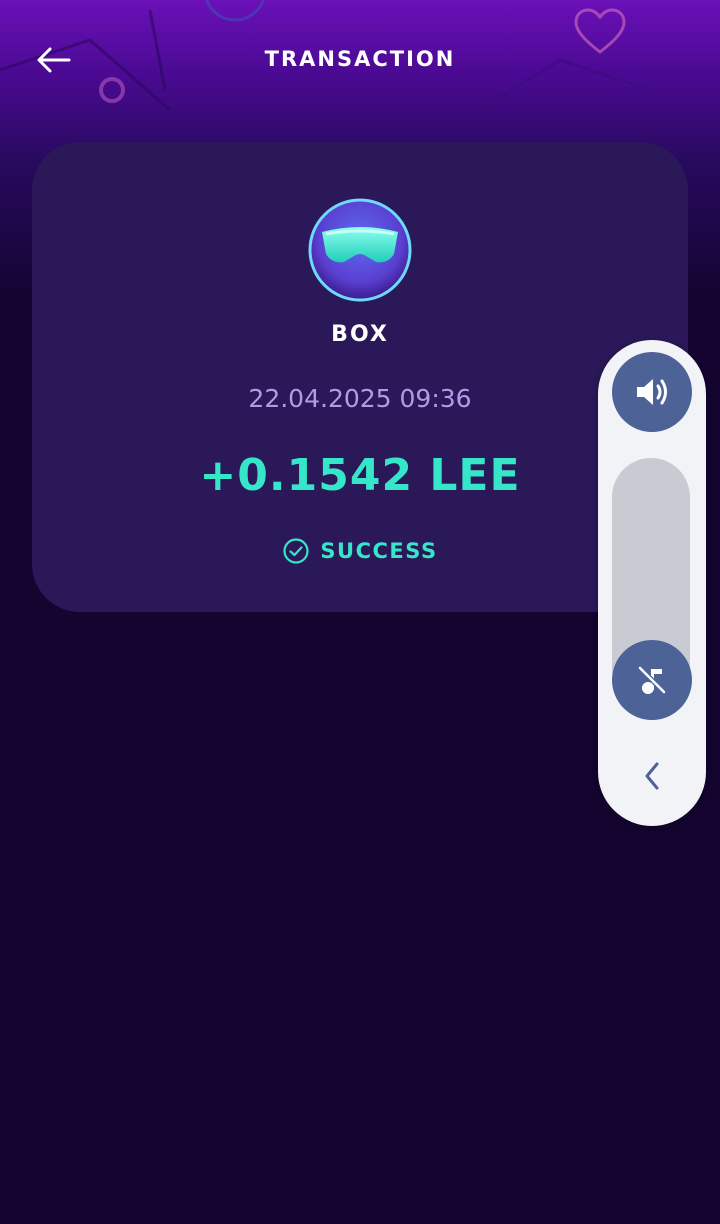 Image resolution: width=720 pixels, height=1224 pixels. What do you see at coordinates (360, 475) in the screenshot?
I see `transaction-amount: +0.1542 LEE` at bounding box center [360, 475].